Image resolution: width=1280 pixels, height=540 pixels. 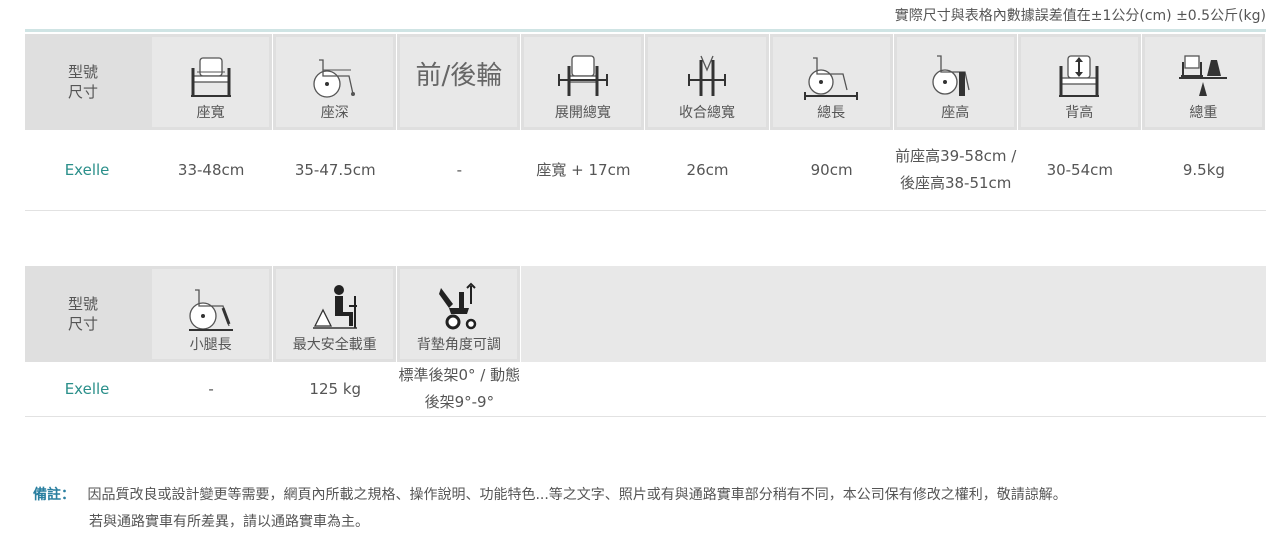 I want to click on header-total-length: 總長, so click(x=832, y=82).